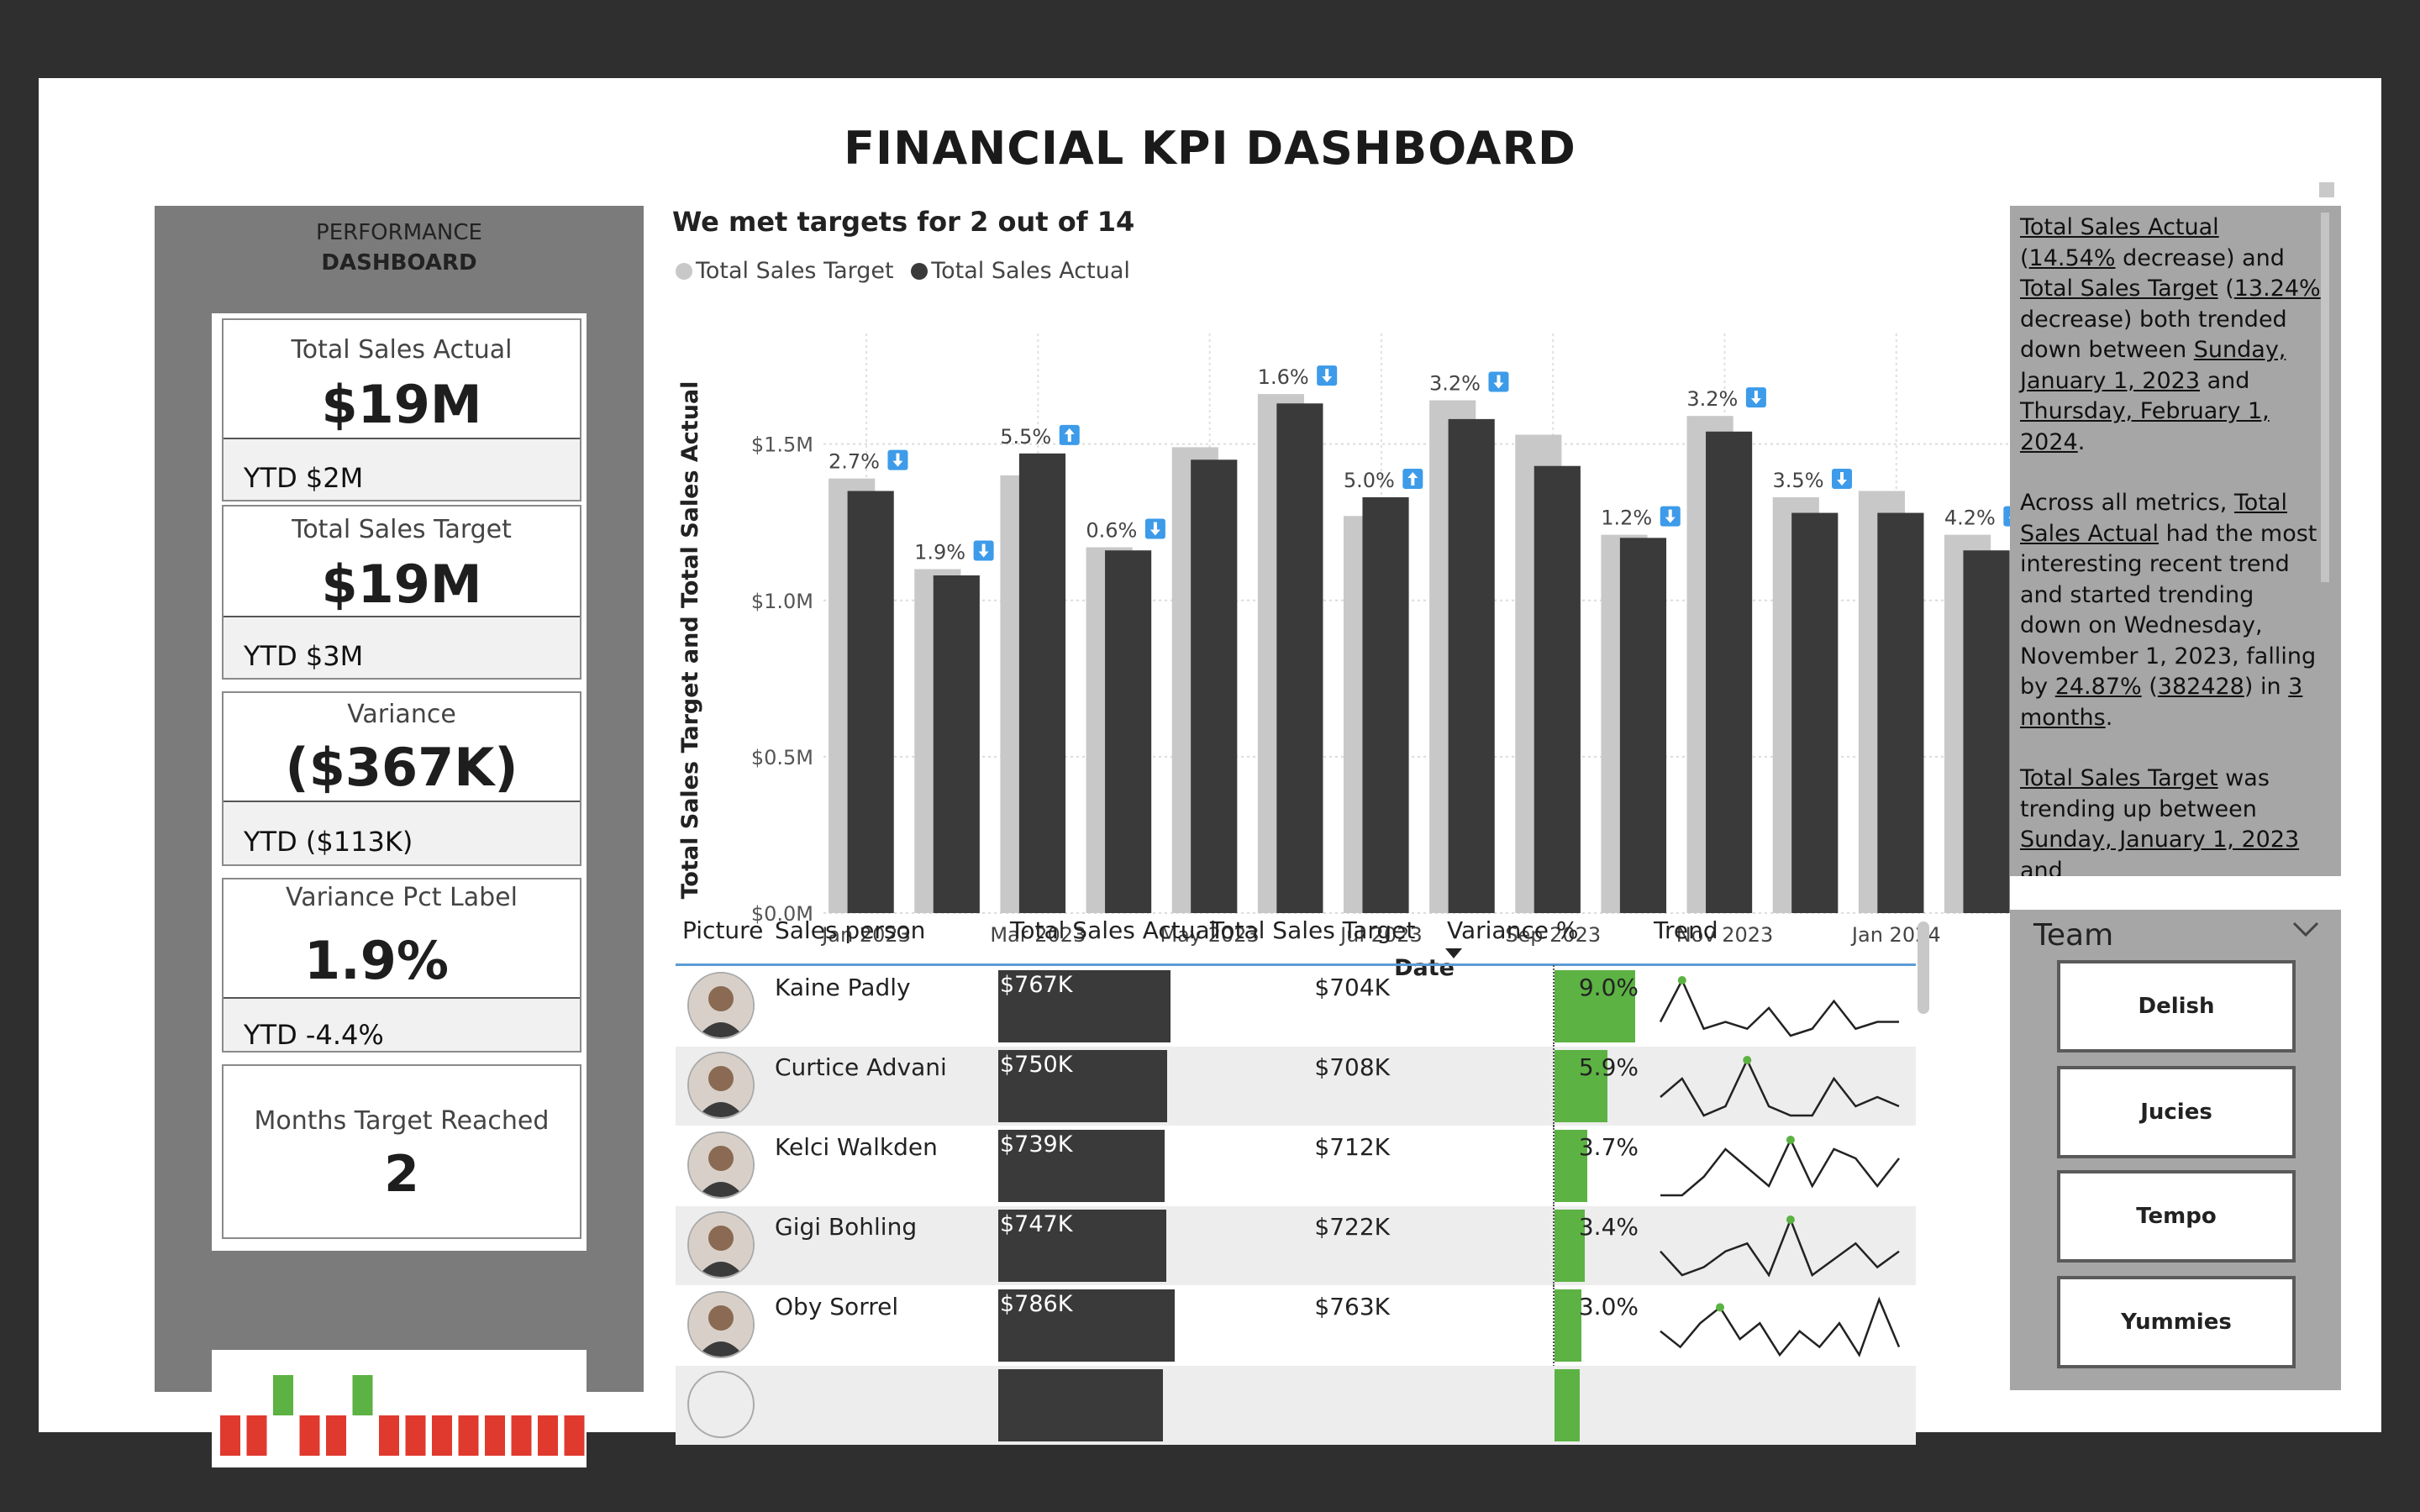  What do you see at coordinates (2145, 426) in the screenshot?
I see `narrative-link: Thursday, February 1, 2024` at bounding box center [2145, 426].